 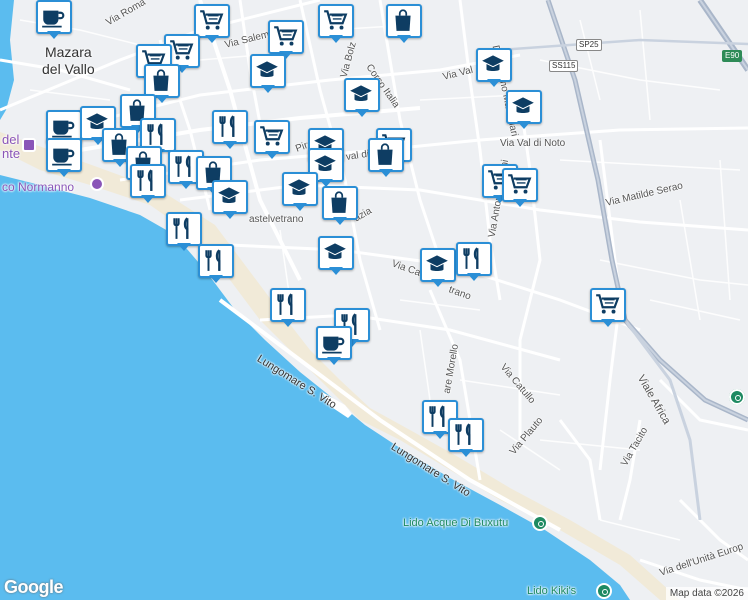 What do you see at coordinates (29, 145) in the screenshot?
I see `museum-icon` at bounding box center [29, 145].